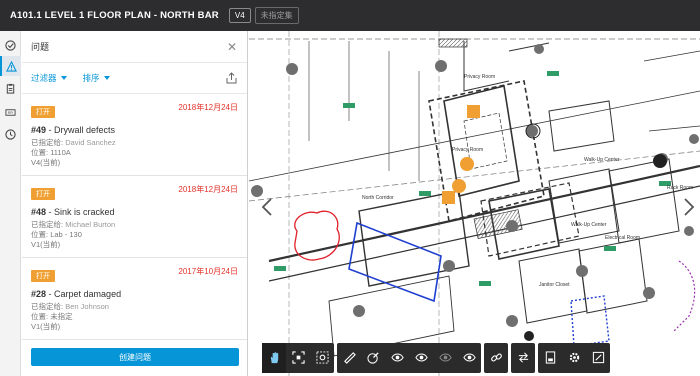 The width and height of the screenshot is (700, 376). I want to click on prev-arrow-icon, so click(266, 207).